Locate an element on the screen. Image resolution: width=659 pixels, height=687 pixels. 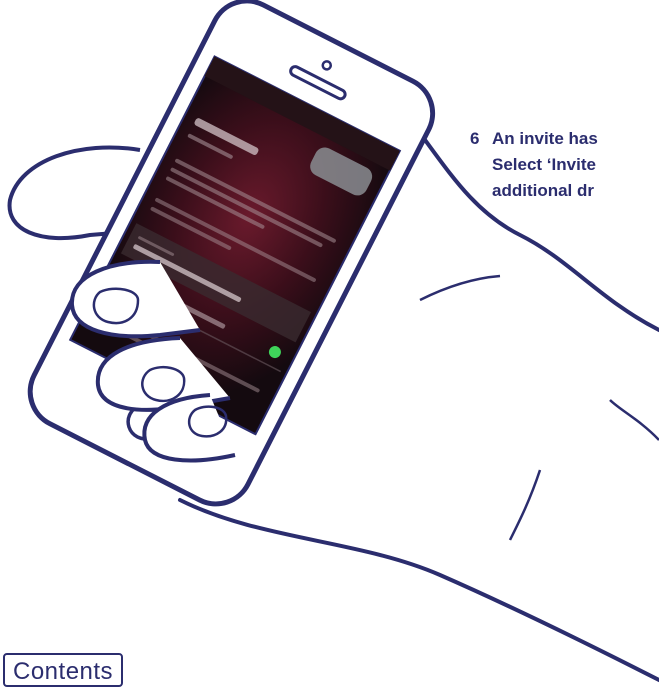
hand-palm-line is located at coordinates (460, 288).